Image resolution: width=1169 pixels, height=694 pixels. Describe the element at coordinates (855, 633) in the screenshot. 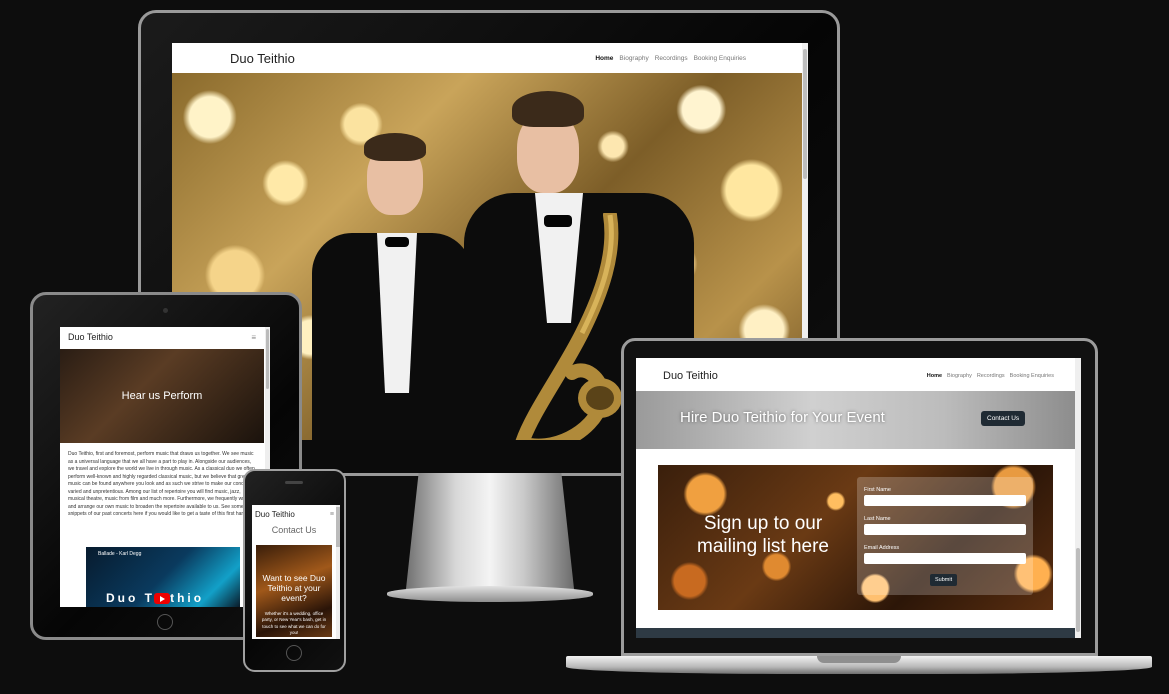

I see `laptop-footer` at that location.